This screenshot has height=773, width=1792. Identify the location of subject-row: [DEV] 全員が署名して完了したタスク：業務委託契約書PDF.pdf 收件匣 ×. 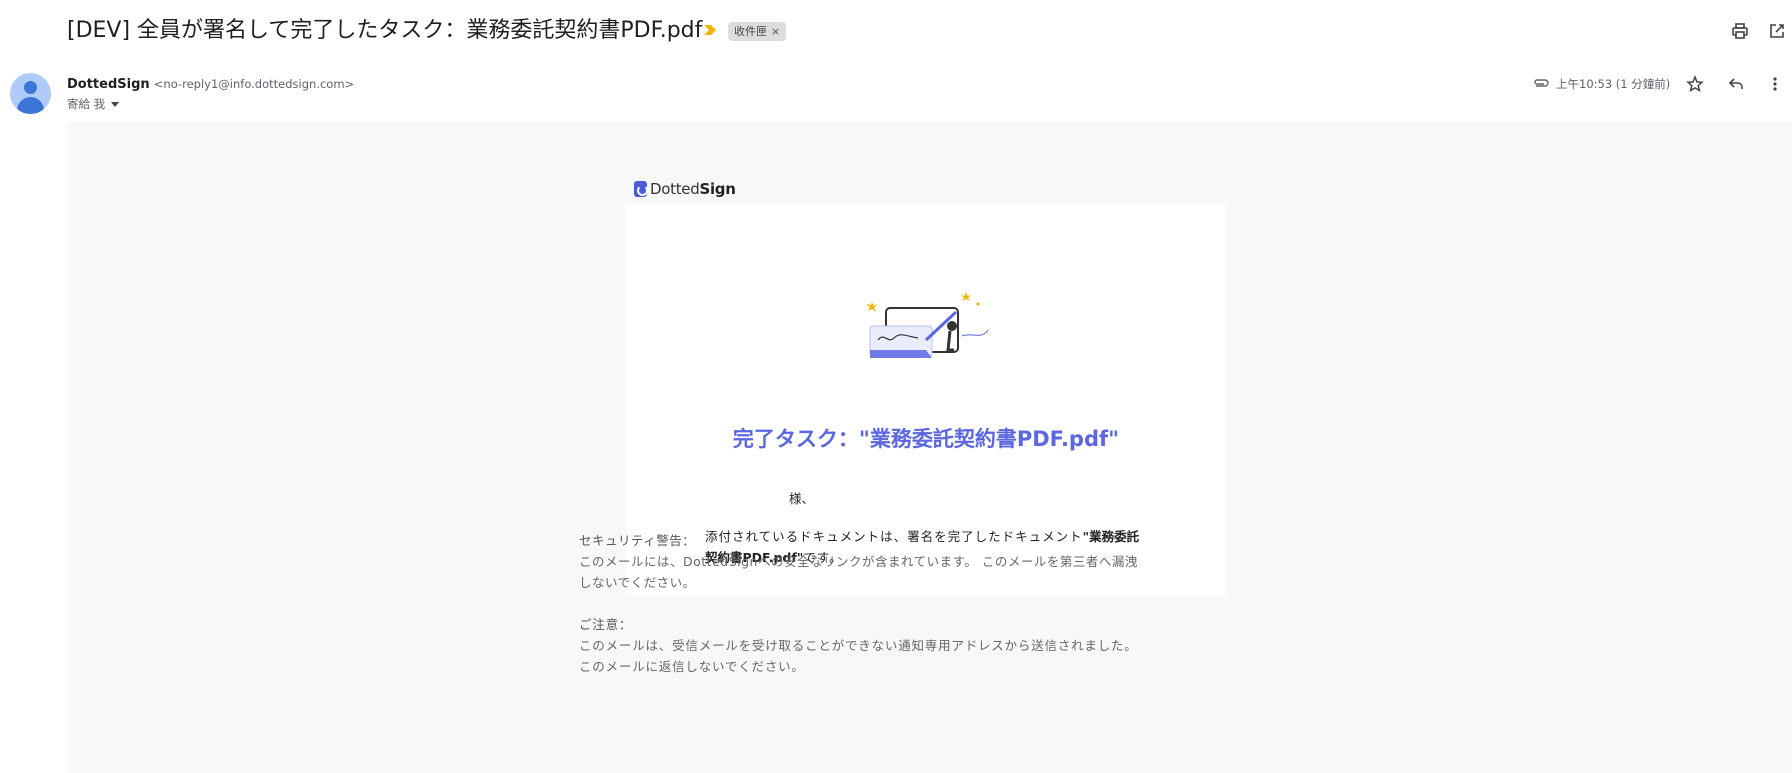
(896, 32).